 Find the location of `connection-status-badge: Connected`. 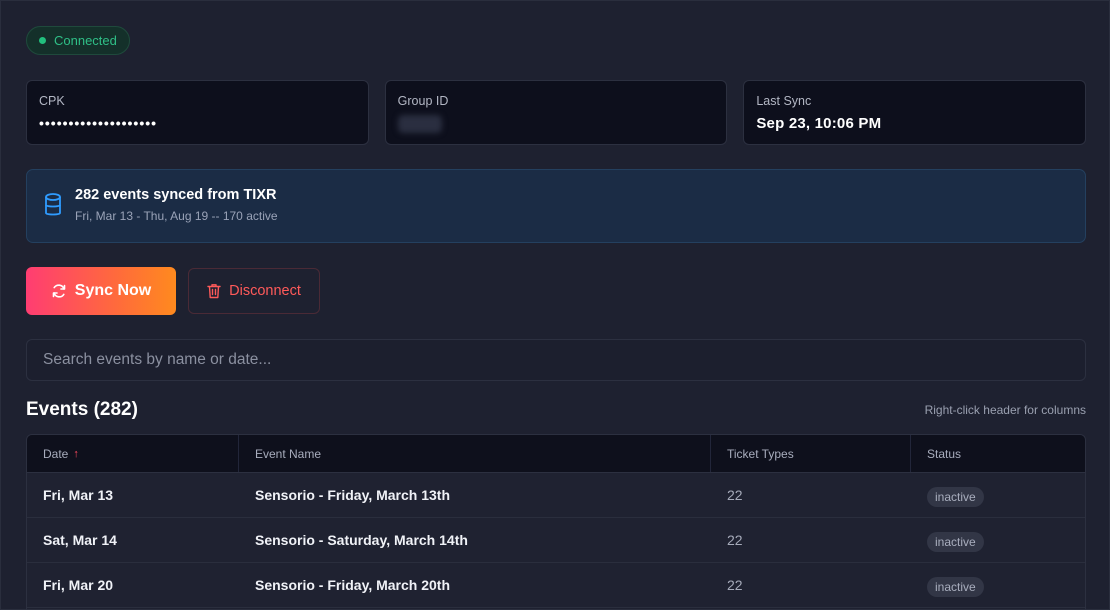

connection-status-badge: Connected is located at coordinates (78, 40).